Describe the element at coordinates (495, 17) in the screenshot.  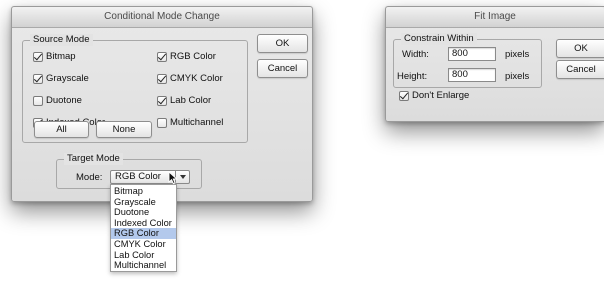
I see `dialog-title: Fit Image` at that location.